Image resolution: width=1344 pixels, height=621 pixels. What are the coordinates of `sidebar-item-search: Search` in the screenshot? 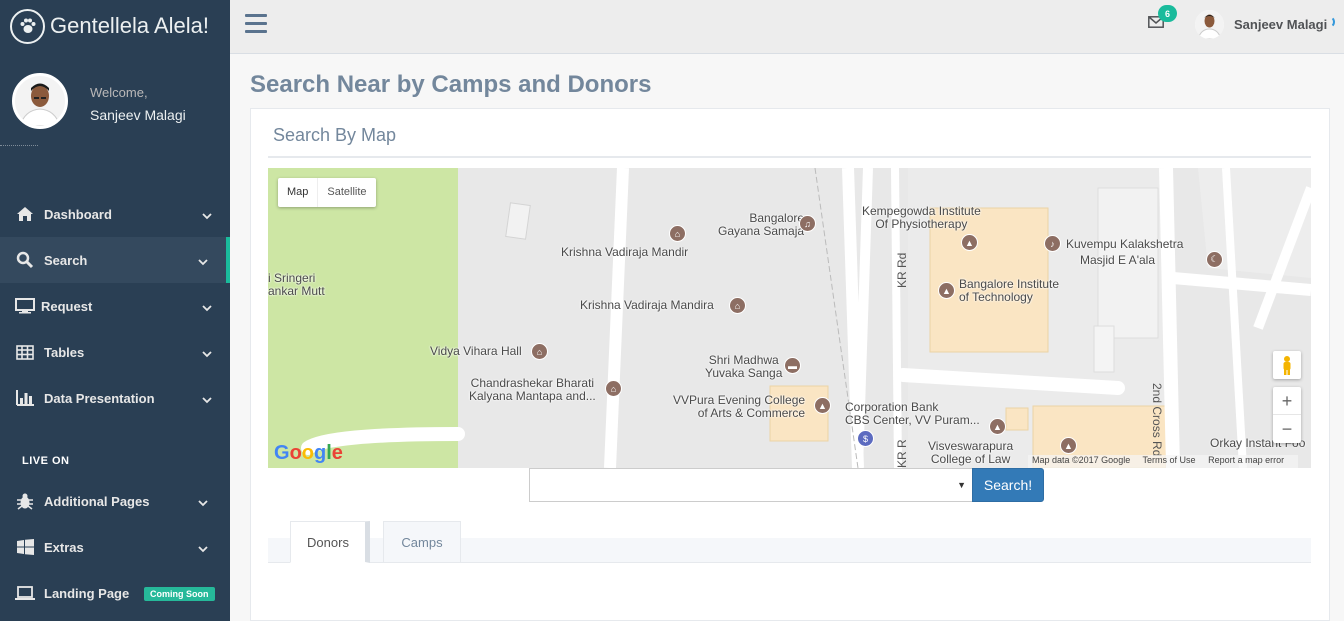 It's located at (115, 260).